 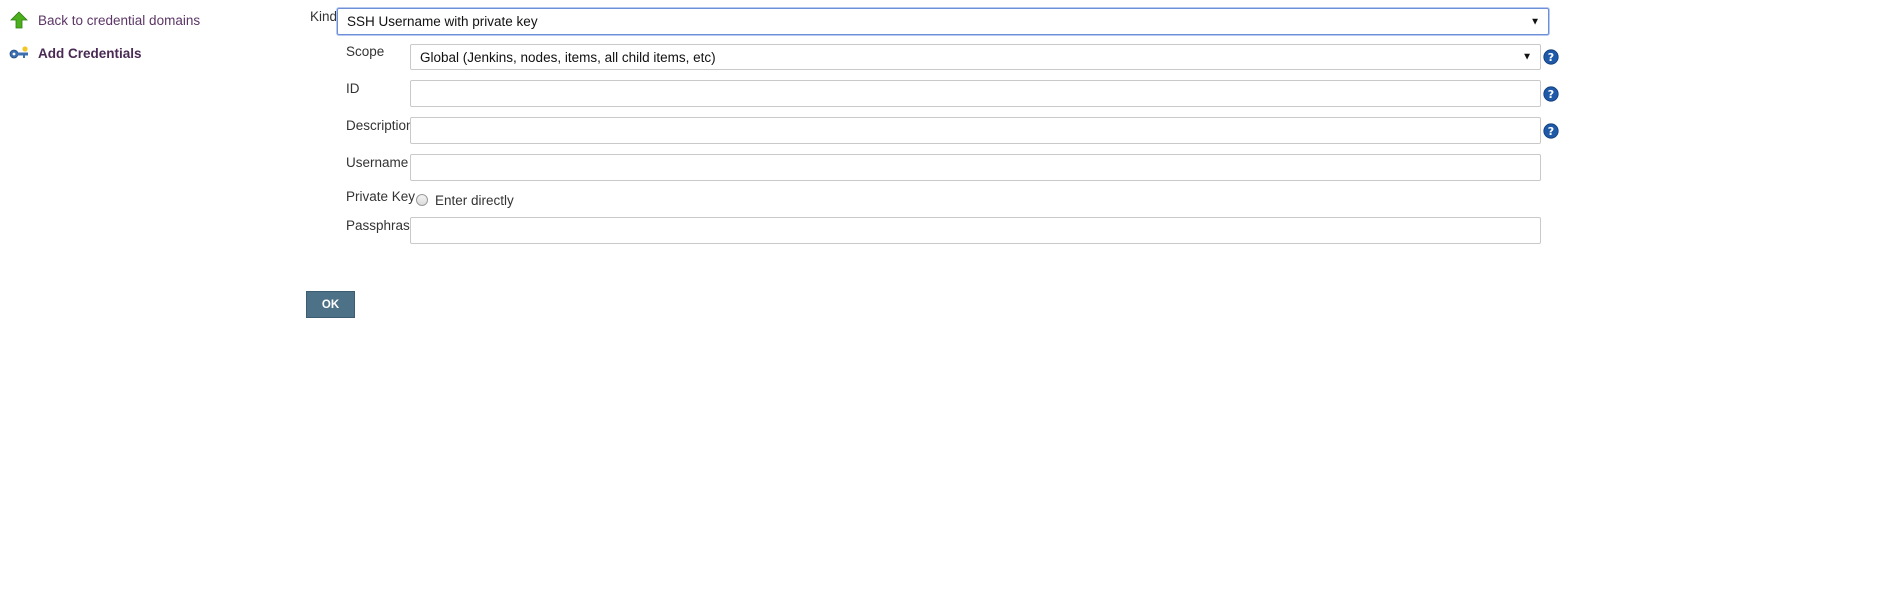 I want to click on description-input, so click(x=975, y=130).